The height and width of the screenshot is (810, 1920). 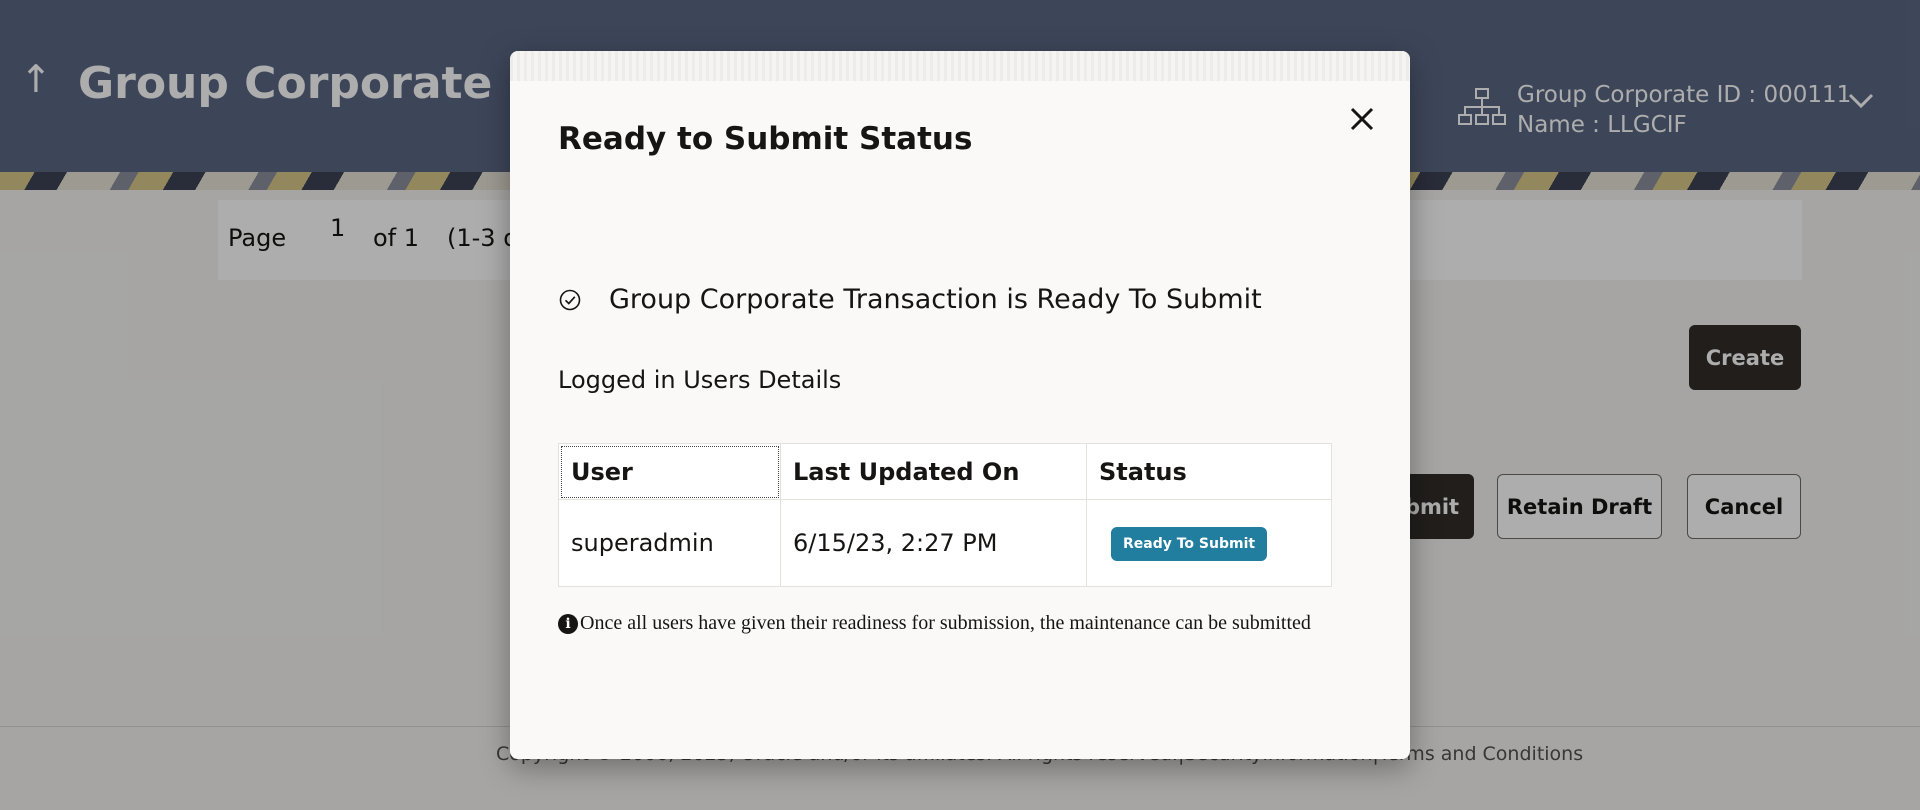 I want to click on dialog-pattern-band, so click(x=960, y=66).